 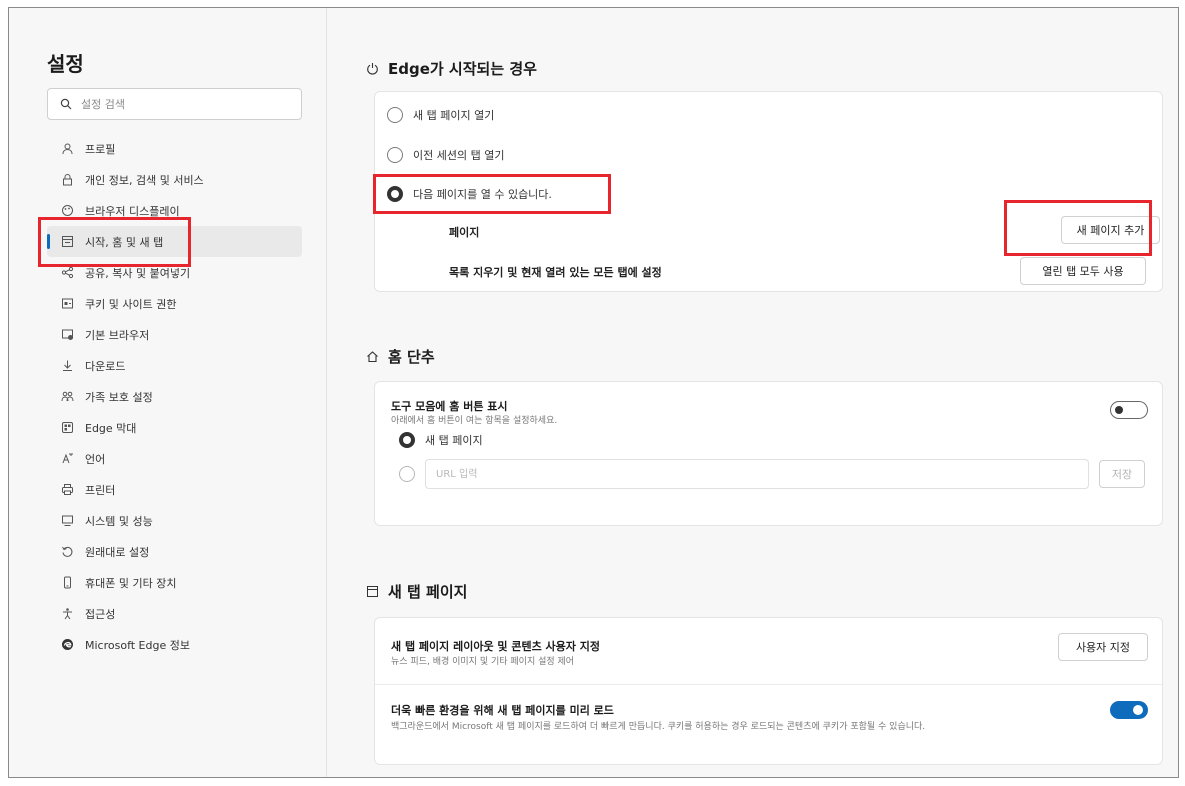 I want to click on startup-option-label: 새 탭 페이지 열기, so click(x=454, y=115).